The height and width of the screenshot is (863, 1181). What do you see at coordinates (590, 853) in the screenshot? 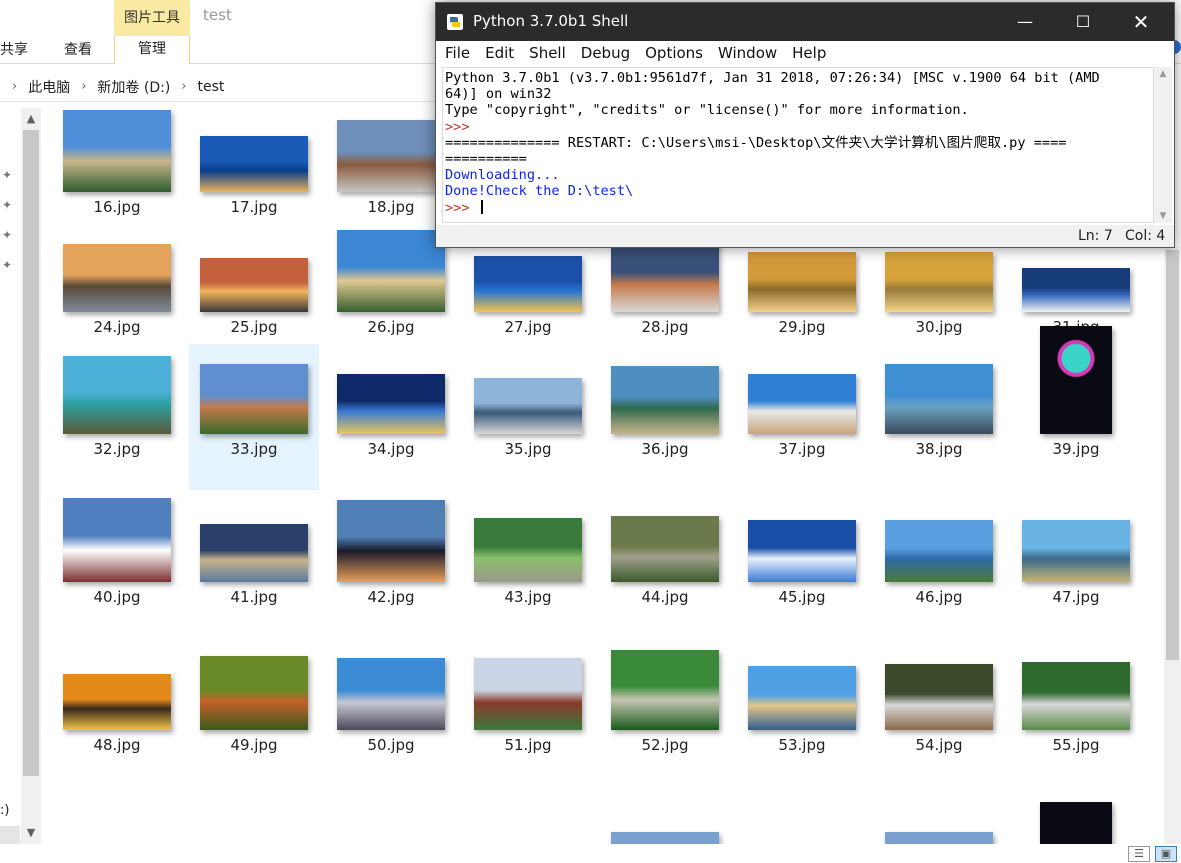
I see `status-bar` at bounding box center [590, 853].